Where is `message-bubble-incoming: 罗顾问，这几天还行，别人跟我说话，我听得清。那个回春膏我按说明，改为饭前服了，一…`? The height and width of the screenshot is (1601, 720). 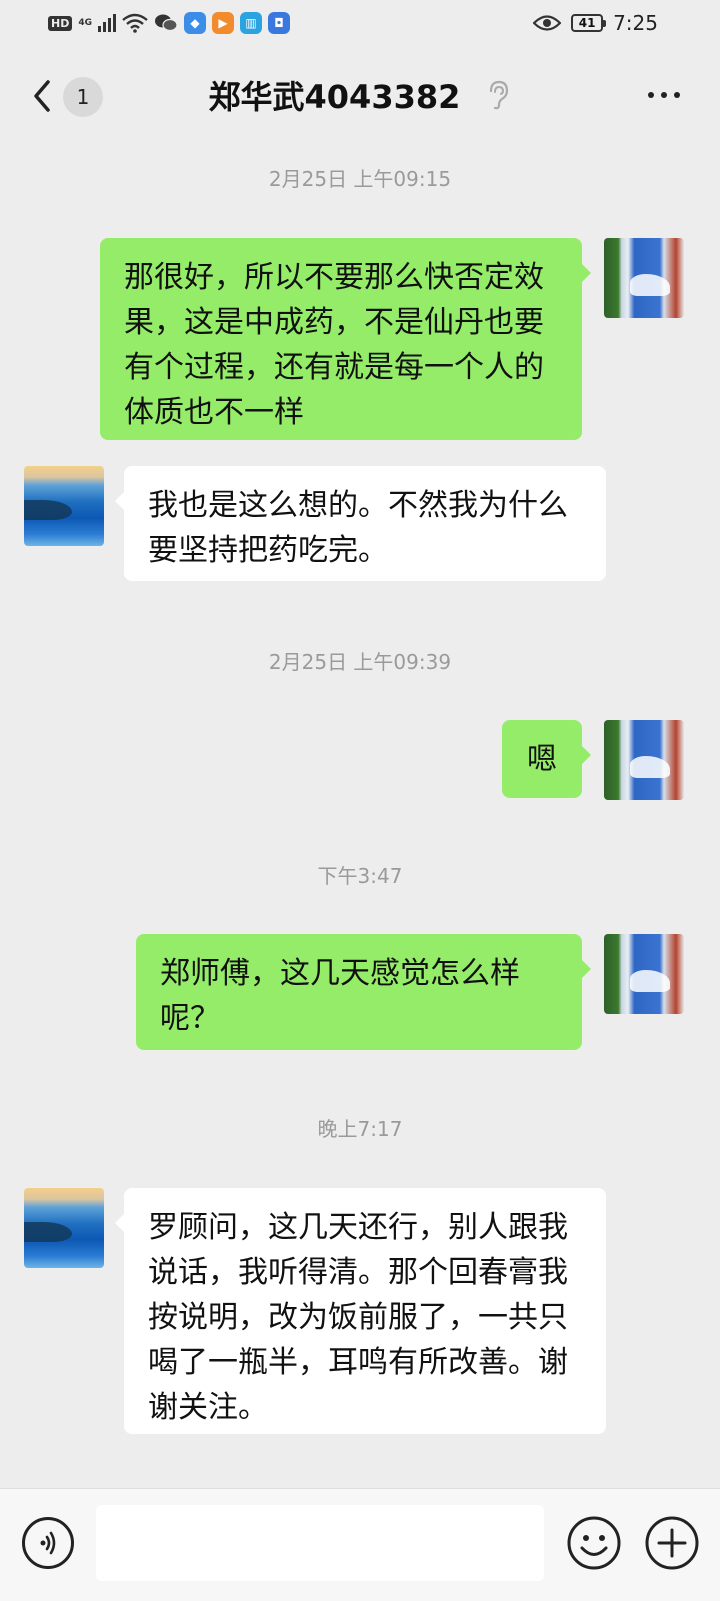
message-bubble-incoming: 罗顾问，这几天还行，别人跟我说话，我听得清。那个回春膏我按说明，改为饭前服了，一… is located at coordinates (360, 1311).